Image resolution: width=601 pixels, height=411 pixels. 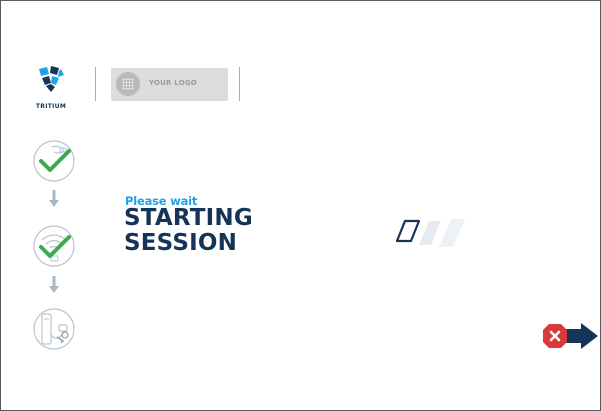 I want to click on cancel-button, so click(x=571, y=336).